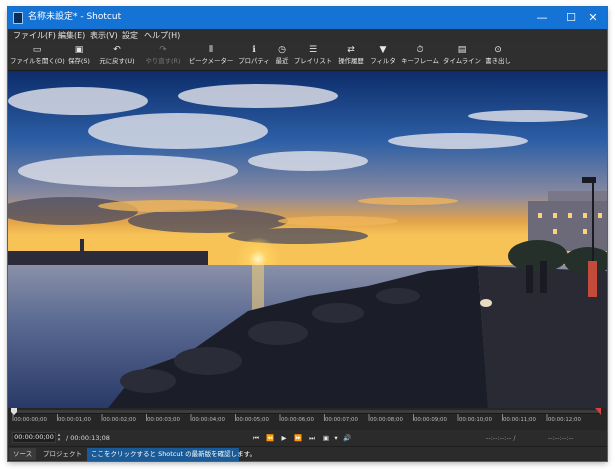 Image resolution: width=615 pixels, height=469 pixels. I want to click on ruler-tick-label: 00:00:02;00, so click(119, 420).